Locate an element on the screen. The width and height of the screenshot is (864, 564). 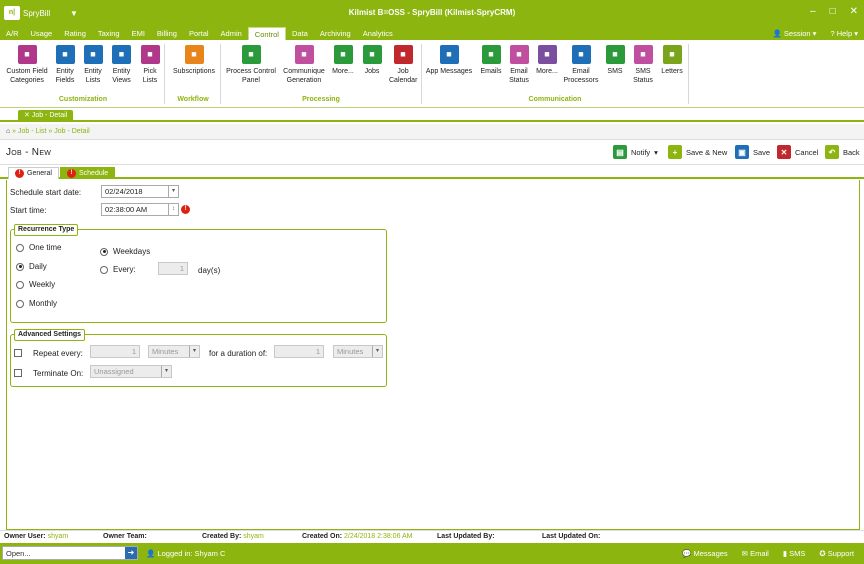
save-new-button: + Save & New is located at coordinates (697, 152).